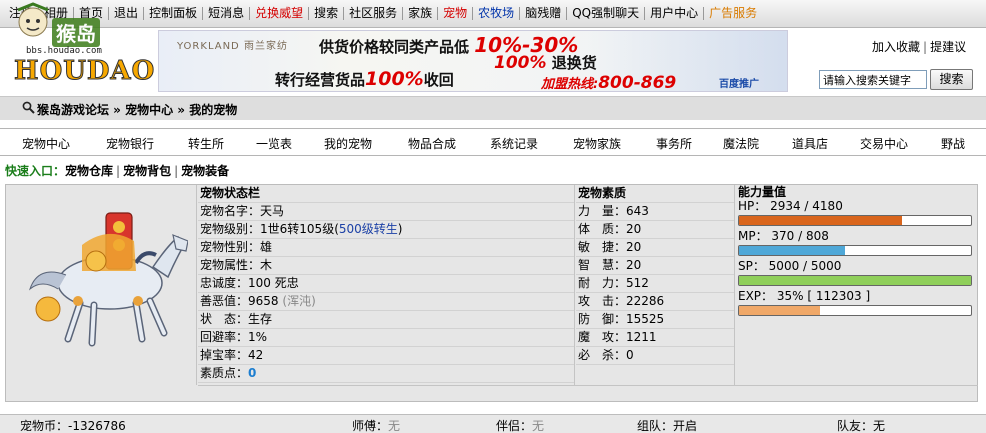 This screenshot has height=433, width=986. What do you see at coordinates (73, 426) in the screenshot?
I see `pet-coin: 宠物币：-1326786` at bounding box center [73, 426].